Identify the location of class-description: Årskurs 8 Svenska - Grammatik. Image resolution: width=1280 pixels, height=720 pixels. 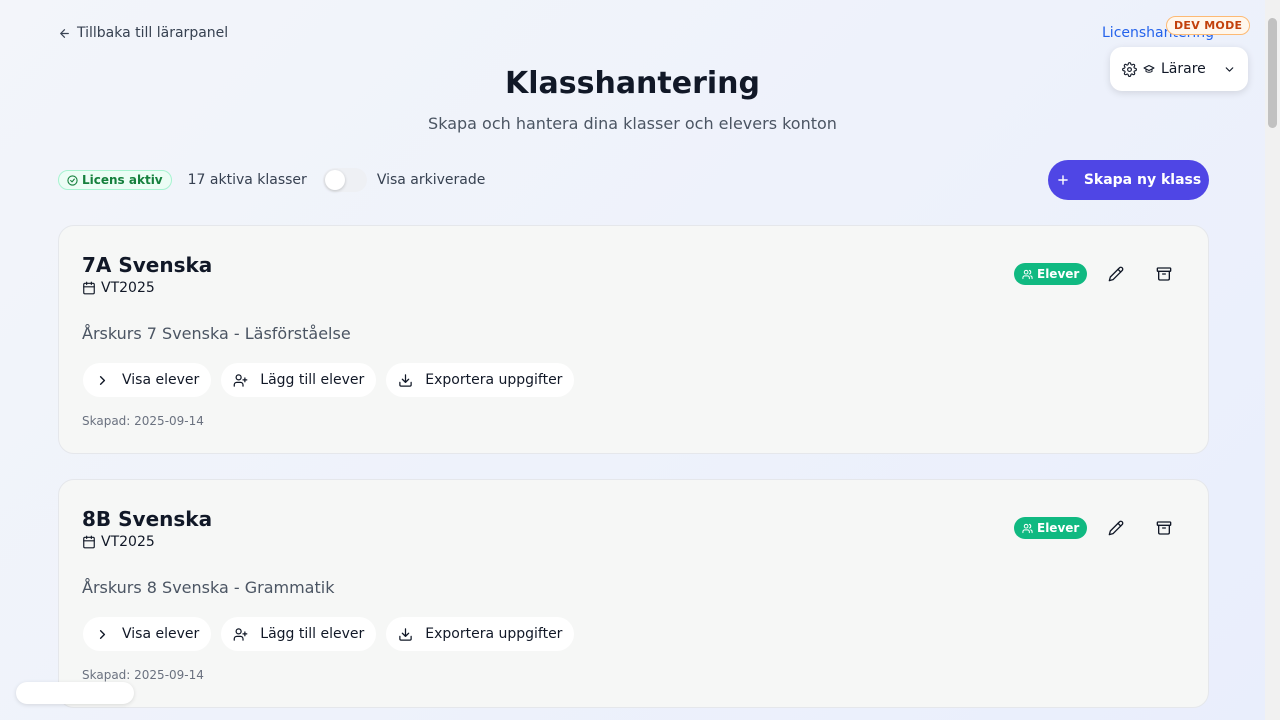
(208, 587).